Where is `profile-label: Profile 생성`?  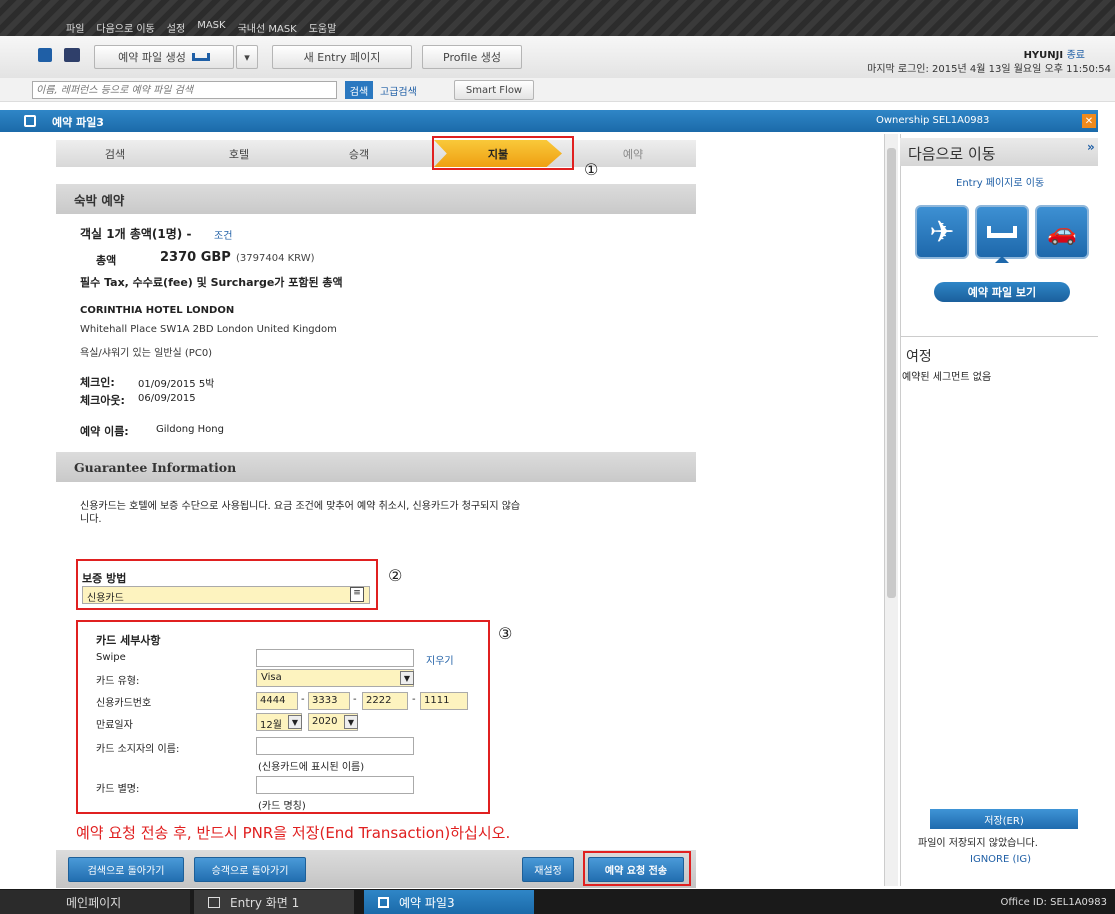
profile-label: Profile 생성 is located at coordinates (472, 57).